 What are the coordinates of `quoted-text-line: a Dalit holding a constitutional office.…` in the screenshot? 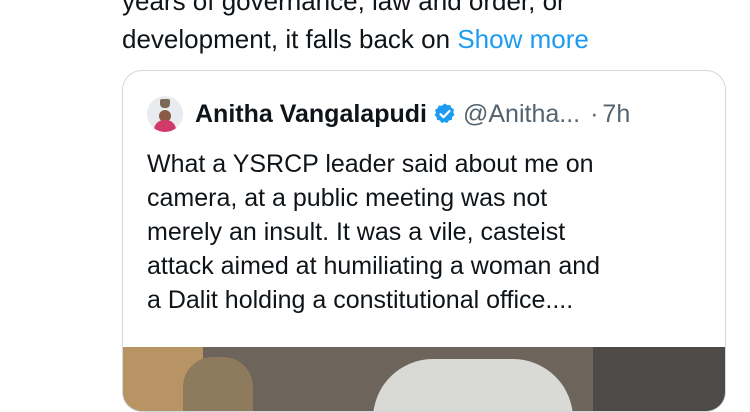 It's located at (360, 300).